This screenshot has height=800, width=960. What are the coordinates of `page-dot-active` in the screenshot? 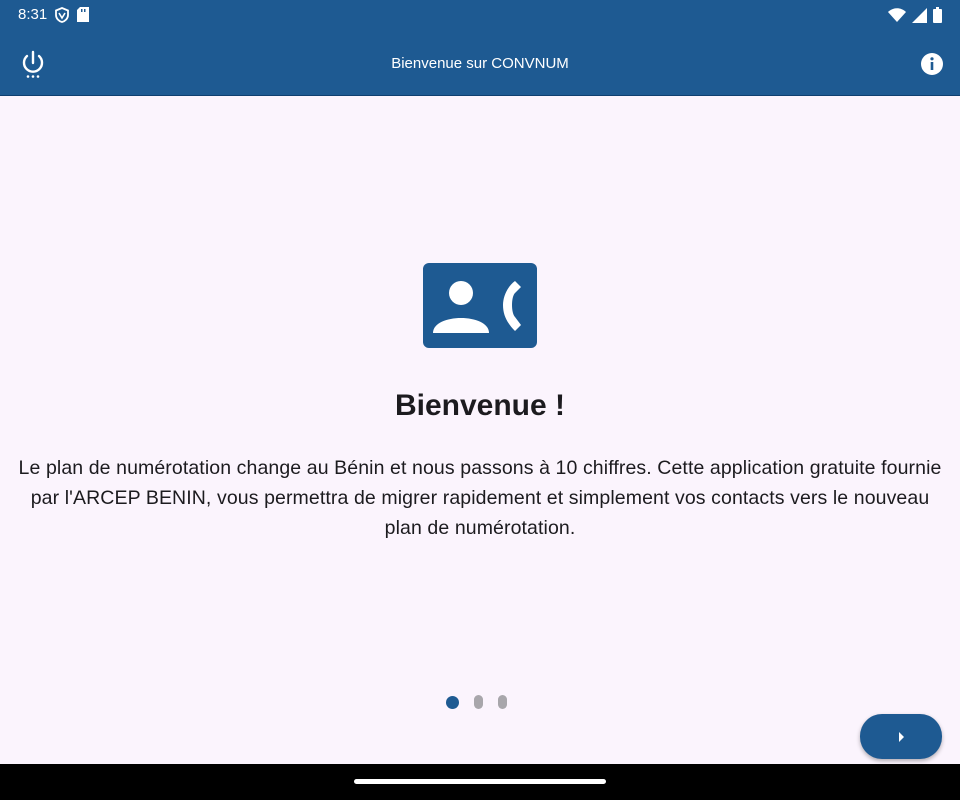 It's located at (452, 702).